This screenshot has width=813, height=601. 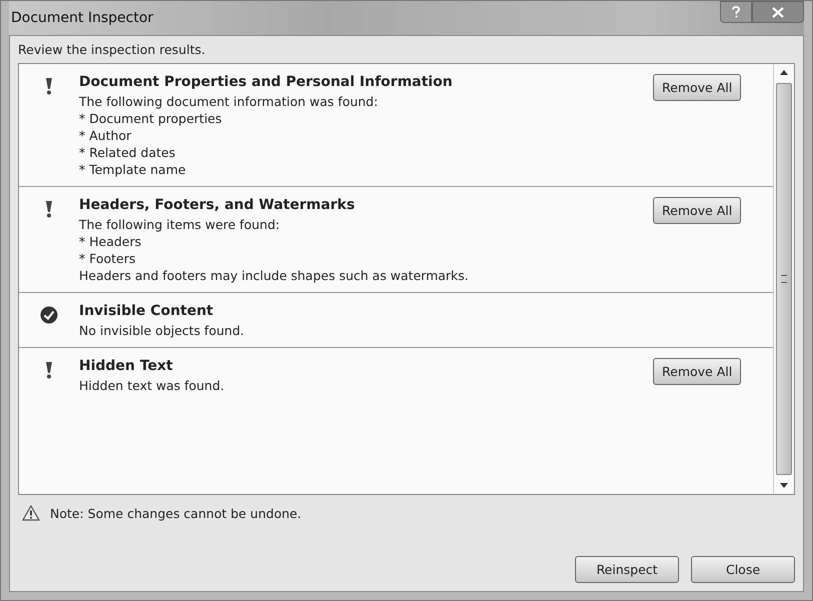 I want to click on close-dialog-button: Close, so click(x=743, y=569).